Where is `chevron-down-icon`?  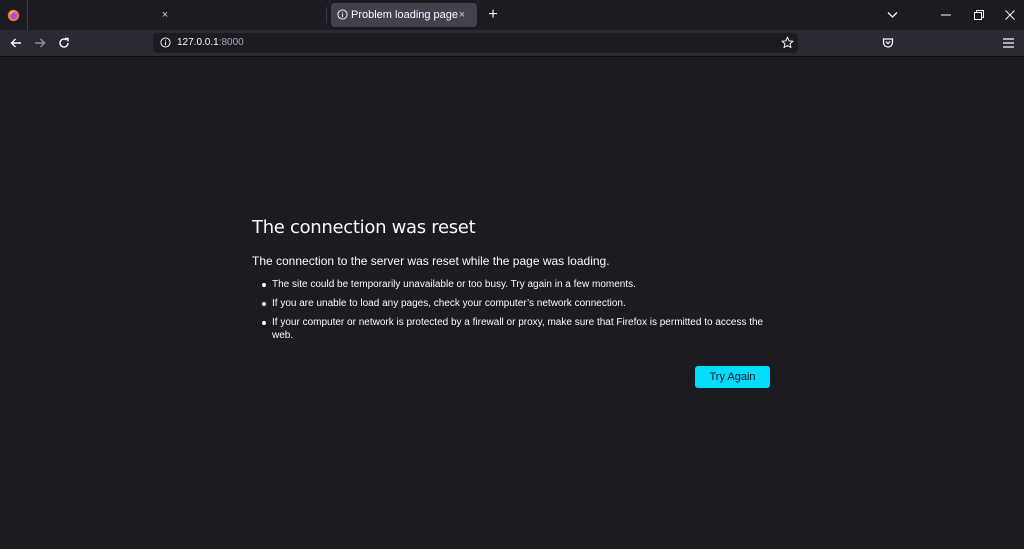
chevron-down-icon is located at coordinates (892, 15).